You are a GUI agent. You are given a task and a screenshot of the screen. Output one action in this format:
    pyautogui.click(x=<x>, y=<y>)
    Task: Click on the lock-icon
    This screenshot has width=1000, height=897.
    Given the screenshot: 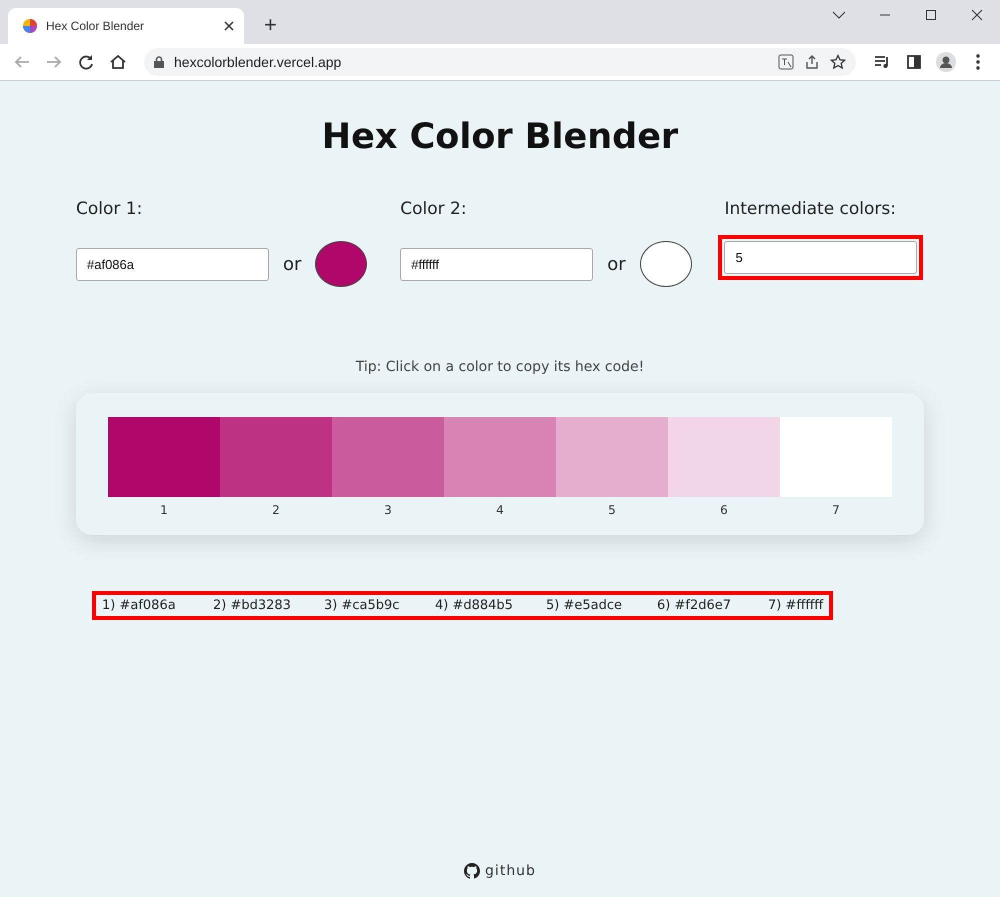 What is the action you would take?
    pyautogui.click(x=159, y=62)
    